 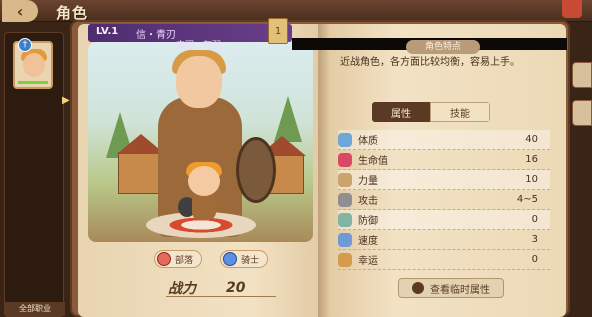 What do you see at coordinates (527, 199) in the screenshot?
I see `stat-value: 4~5` at bounding box center [527, 199].